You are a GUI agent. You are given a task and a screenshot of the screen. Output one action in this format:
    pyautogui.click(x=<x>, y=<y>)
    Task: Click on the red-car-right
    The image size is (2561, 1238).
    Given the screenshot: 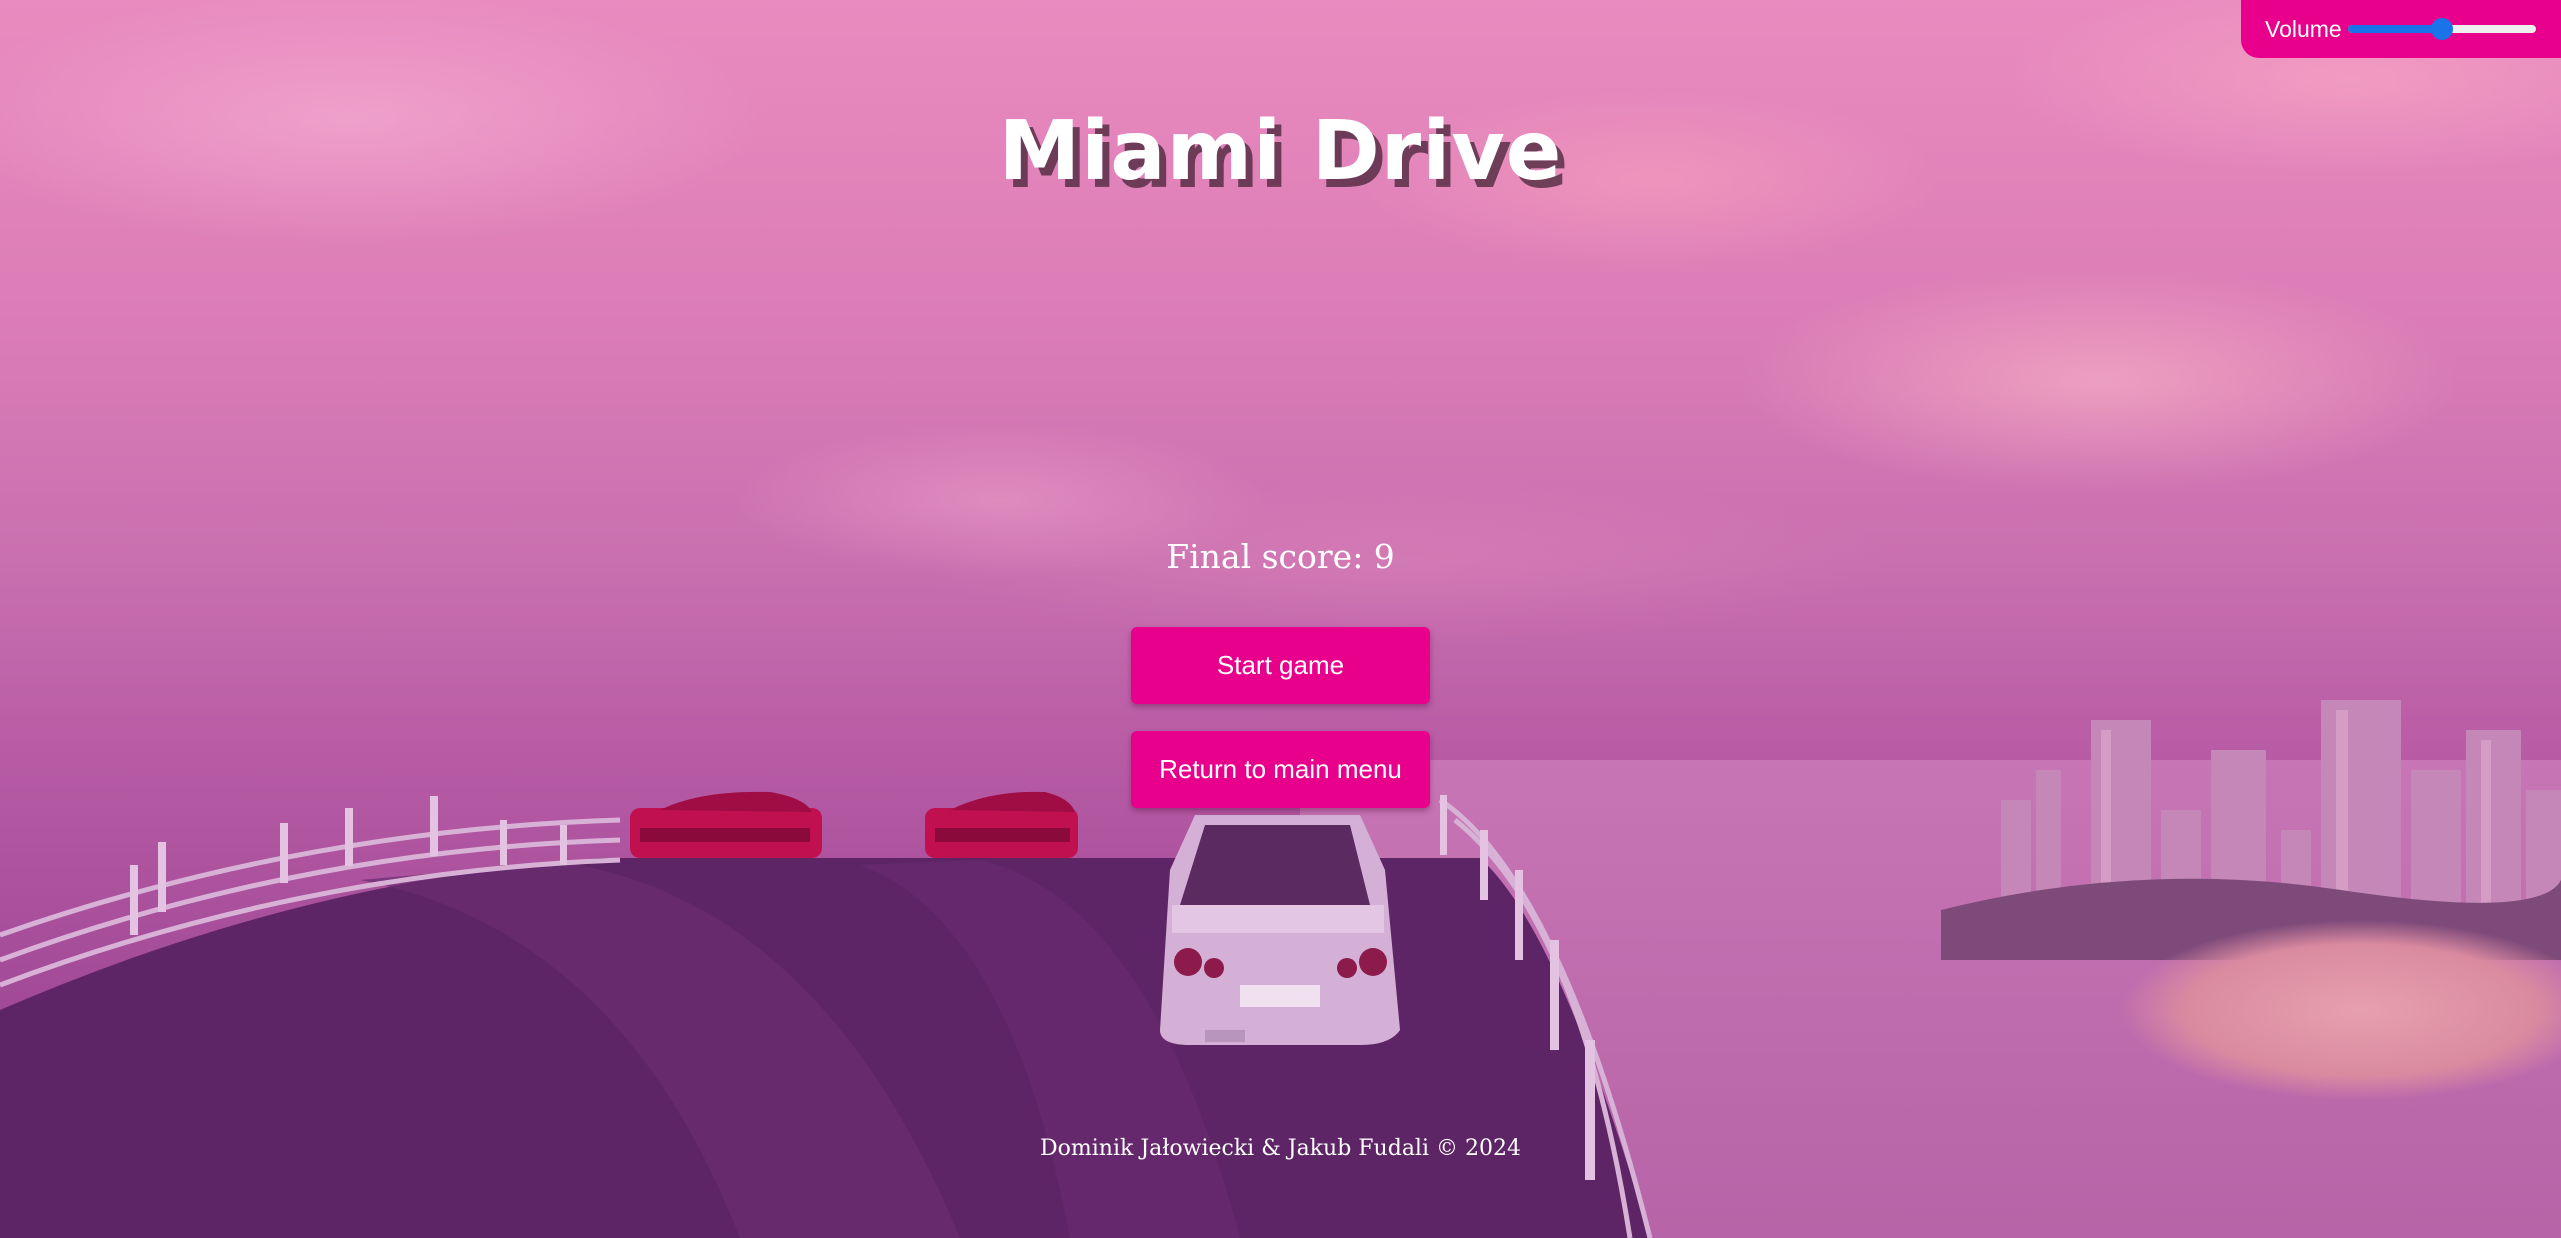 What is the action you would take?
    pyautogui.click(x=1001, y=824)
    